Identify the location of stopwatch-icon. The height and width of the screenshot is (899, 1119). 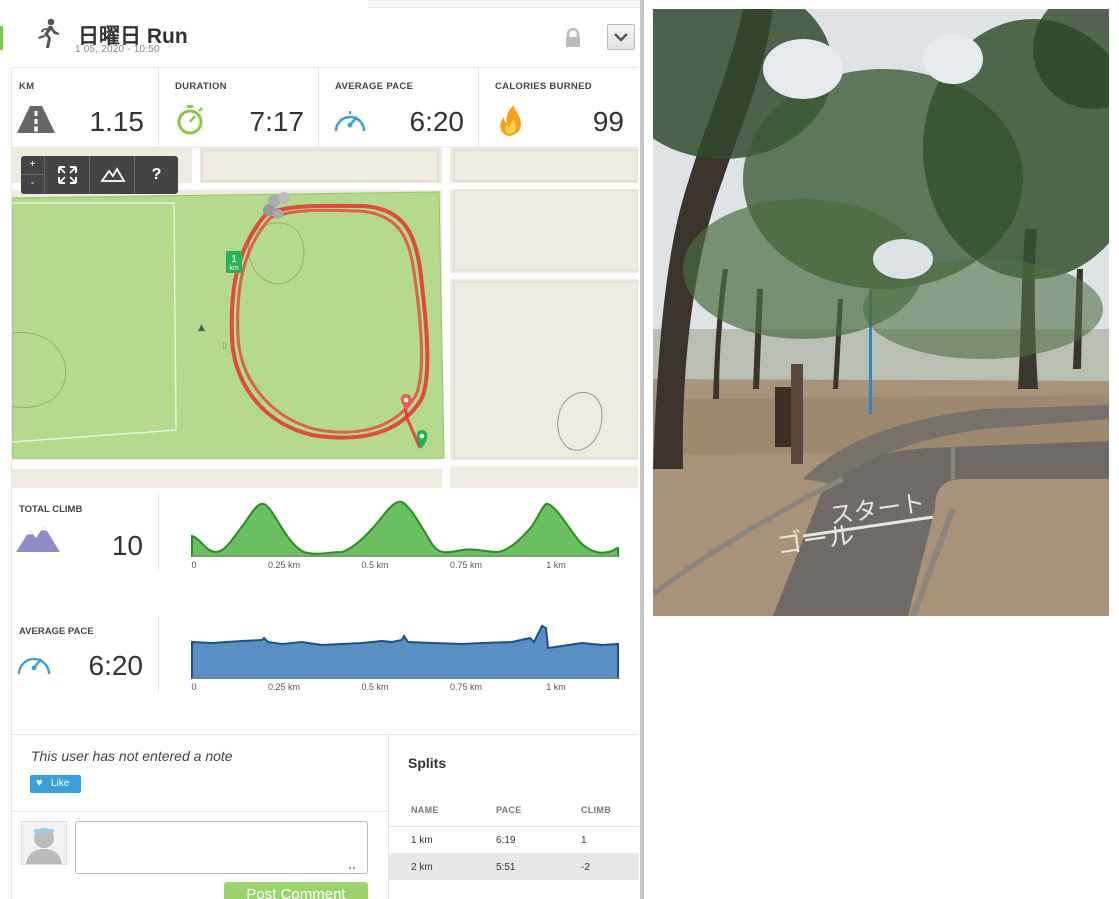
(190, 120).